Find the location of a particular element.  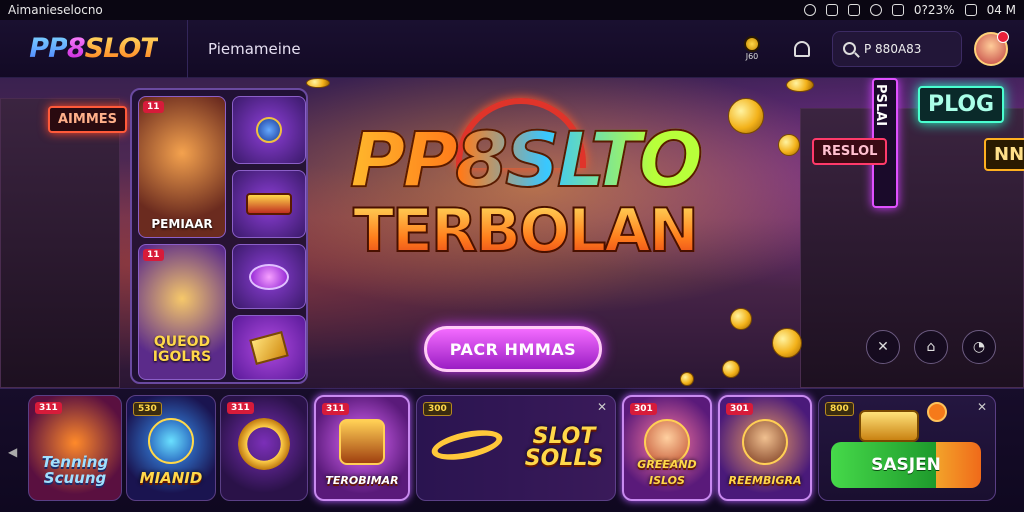

game-badge: 800 is located at coordinates (839, 409).